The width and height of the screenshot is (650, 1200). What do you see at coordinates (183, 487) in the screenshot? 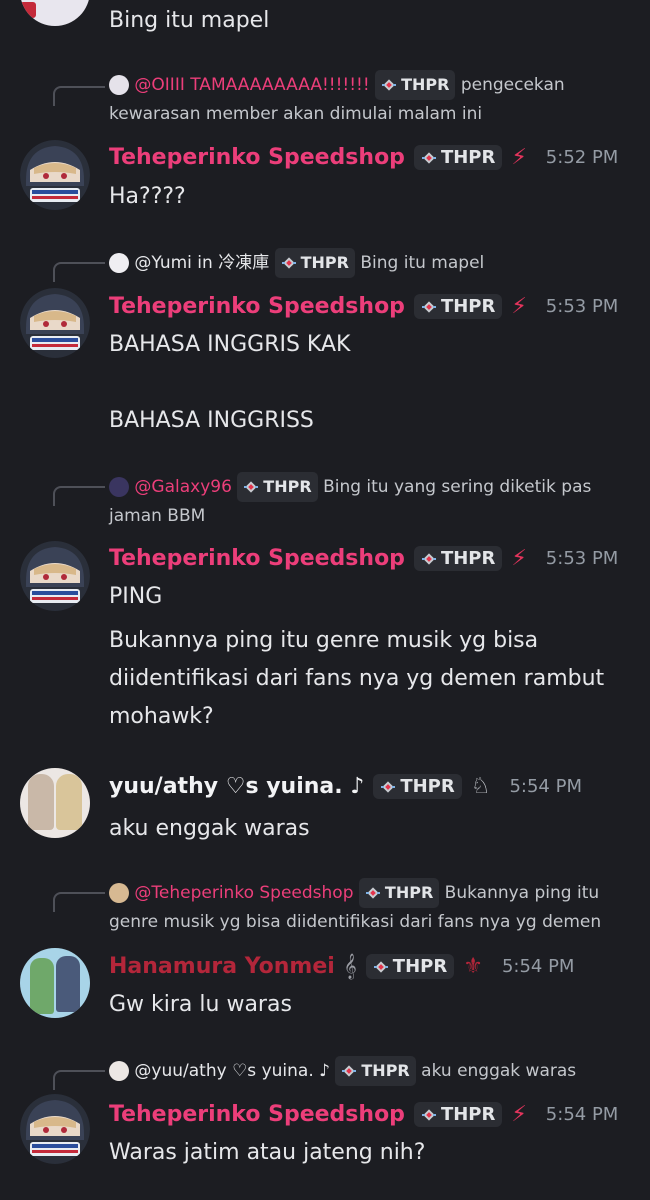
I see `reply-author: @Galaxy96` at bounding box center [183, 487].